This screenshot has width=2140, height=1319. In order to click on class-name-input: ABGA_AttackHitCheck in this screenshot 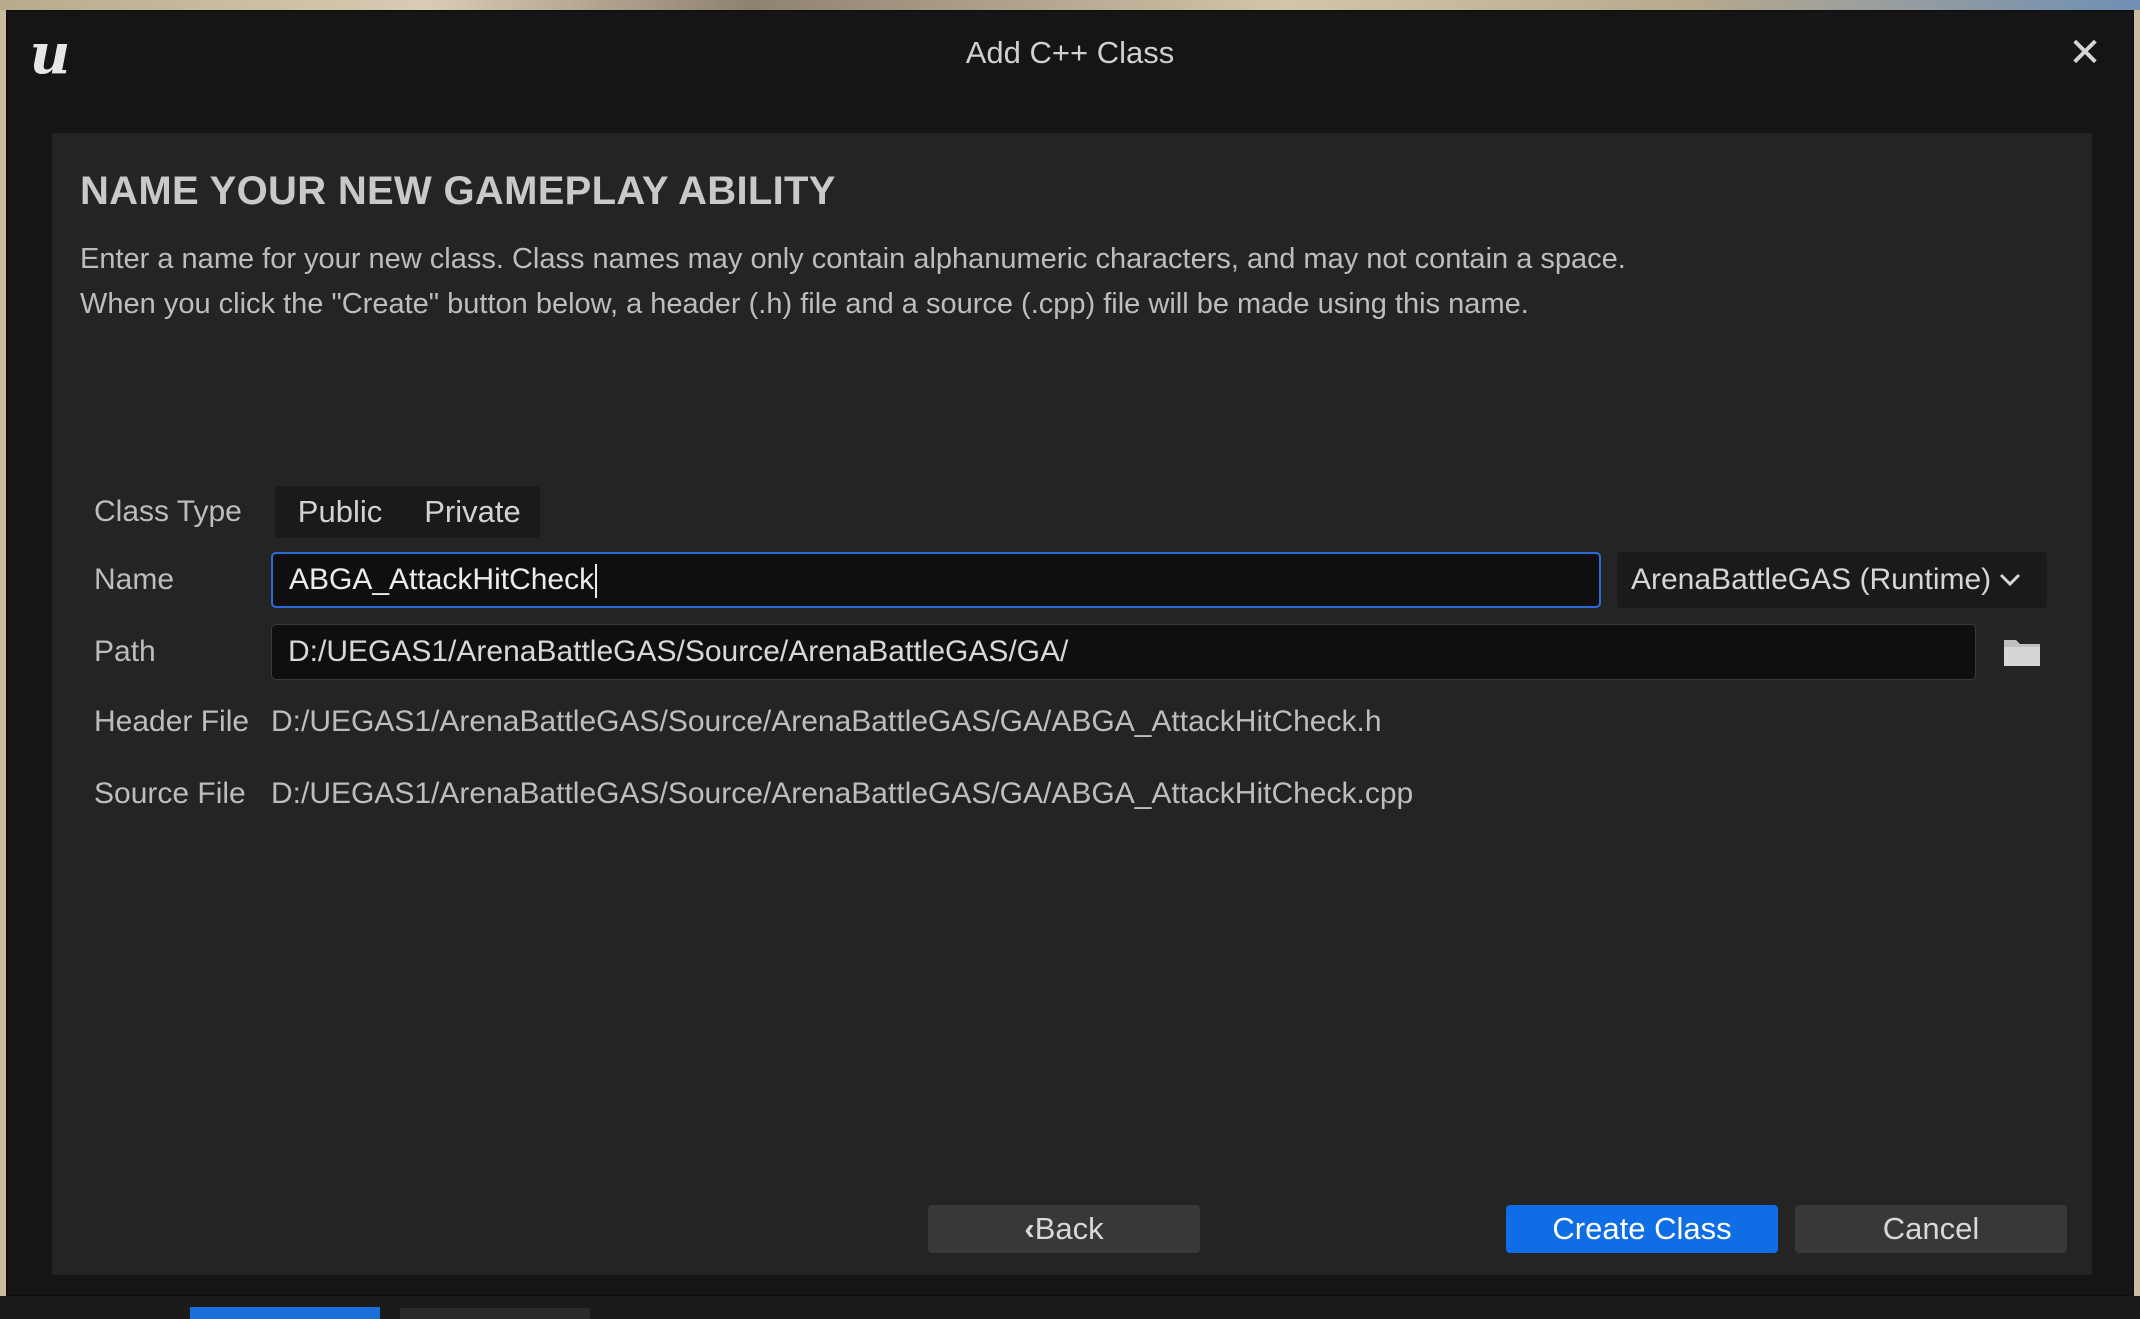, I will do `click(936, 580)`.